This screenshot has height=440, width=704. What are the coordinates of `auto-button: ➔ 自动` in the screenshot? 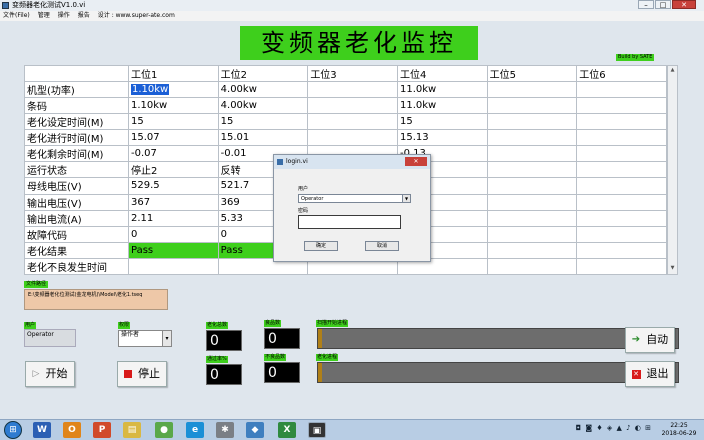 It's located at (650, 340).